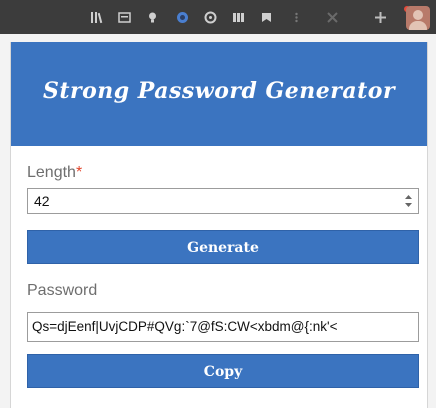  What do you see at coordinates (332, 17) in the screenshot?
I see `close-icon` at bounding box center [332, 17].